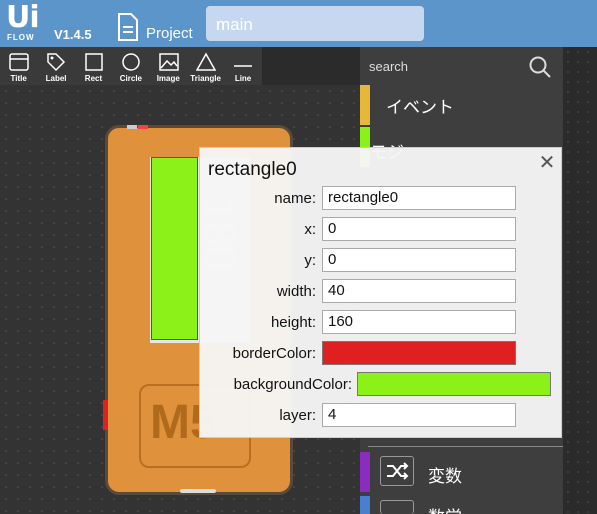 Image resolution: width=597 pixels, height=514 pixels. Describe the element at coordinates (293, 322) in the screenshot. I see `height-label: height:` at that location.